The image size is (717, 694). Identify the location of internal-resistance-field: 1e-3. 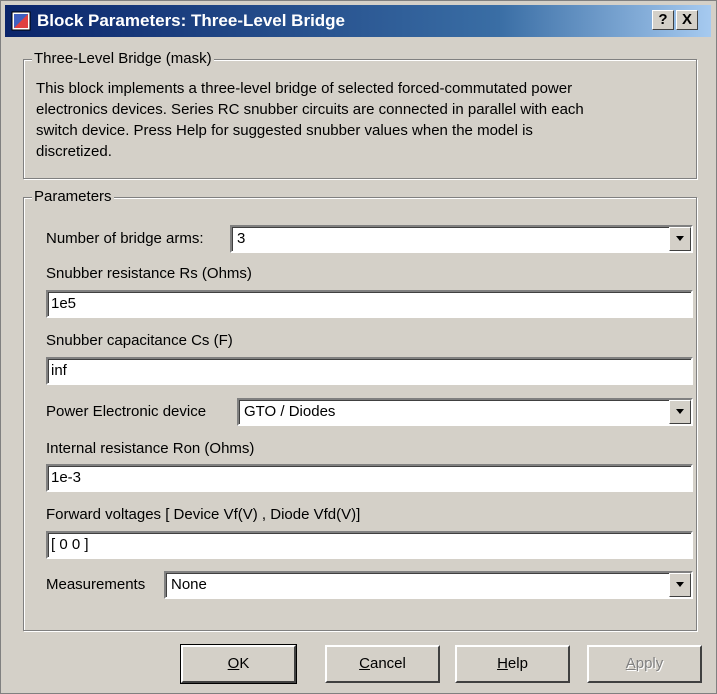
(369, 478).